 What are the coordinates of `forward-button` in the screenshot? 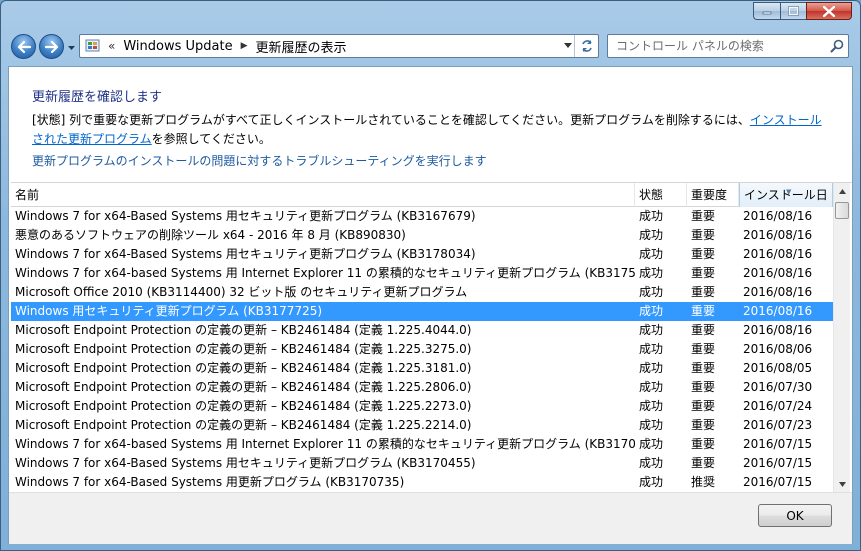 It's located at (51, 46).